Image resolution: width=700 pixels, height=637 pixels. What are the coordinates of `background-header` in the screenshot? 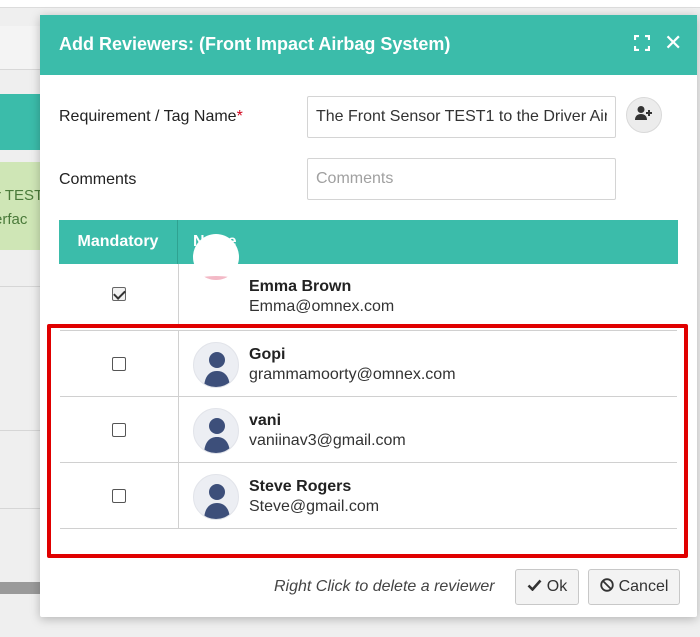 It's located at (20, 122).